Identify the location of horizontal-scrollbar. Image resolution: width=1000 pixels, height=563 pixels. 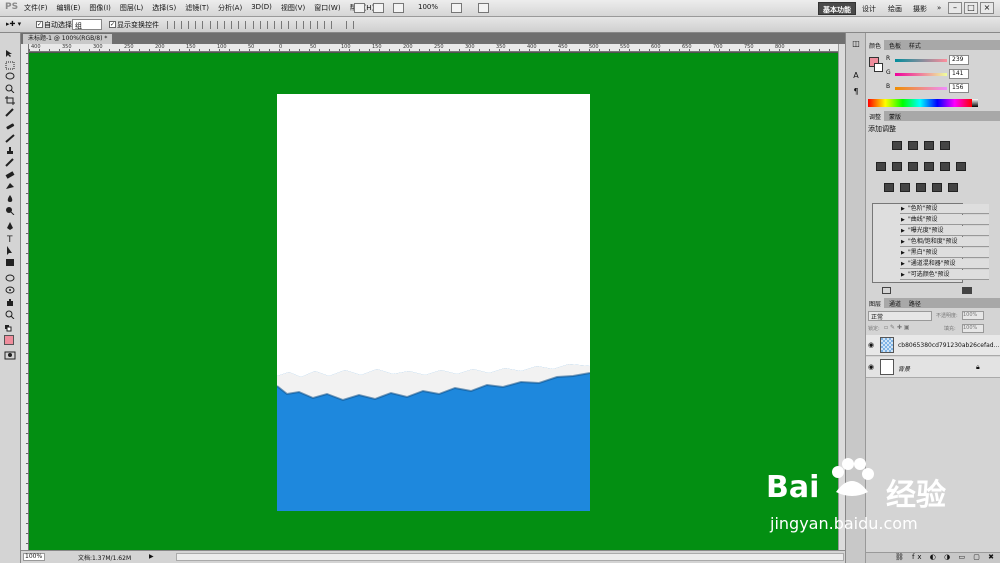
(510, 557).